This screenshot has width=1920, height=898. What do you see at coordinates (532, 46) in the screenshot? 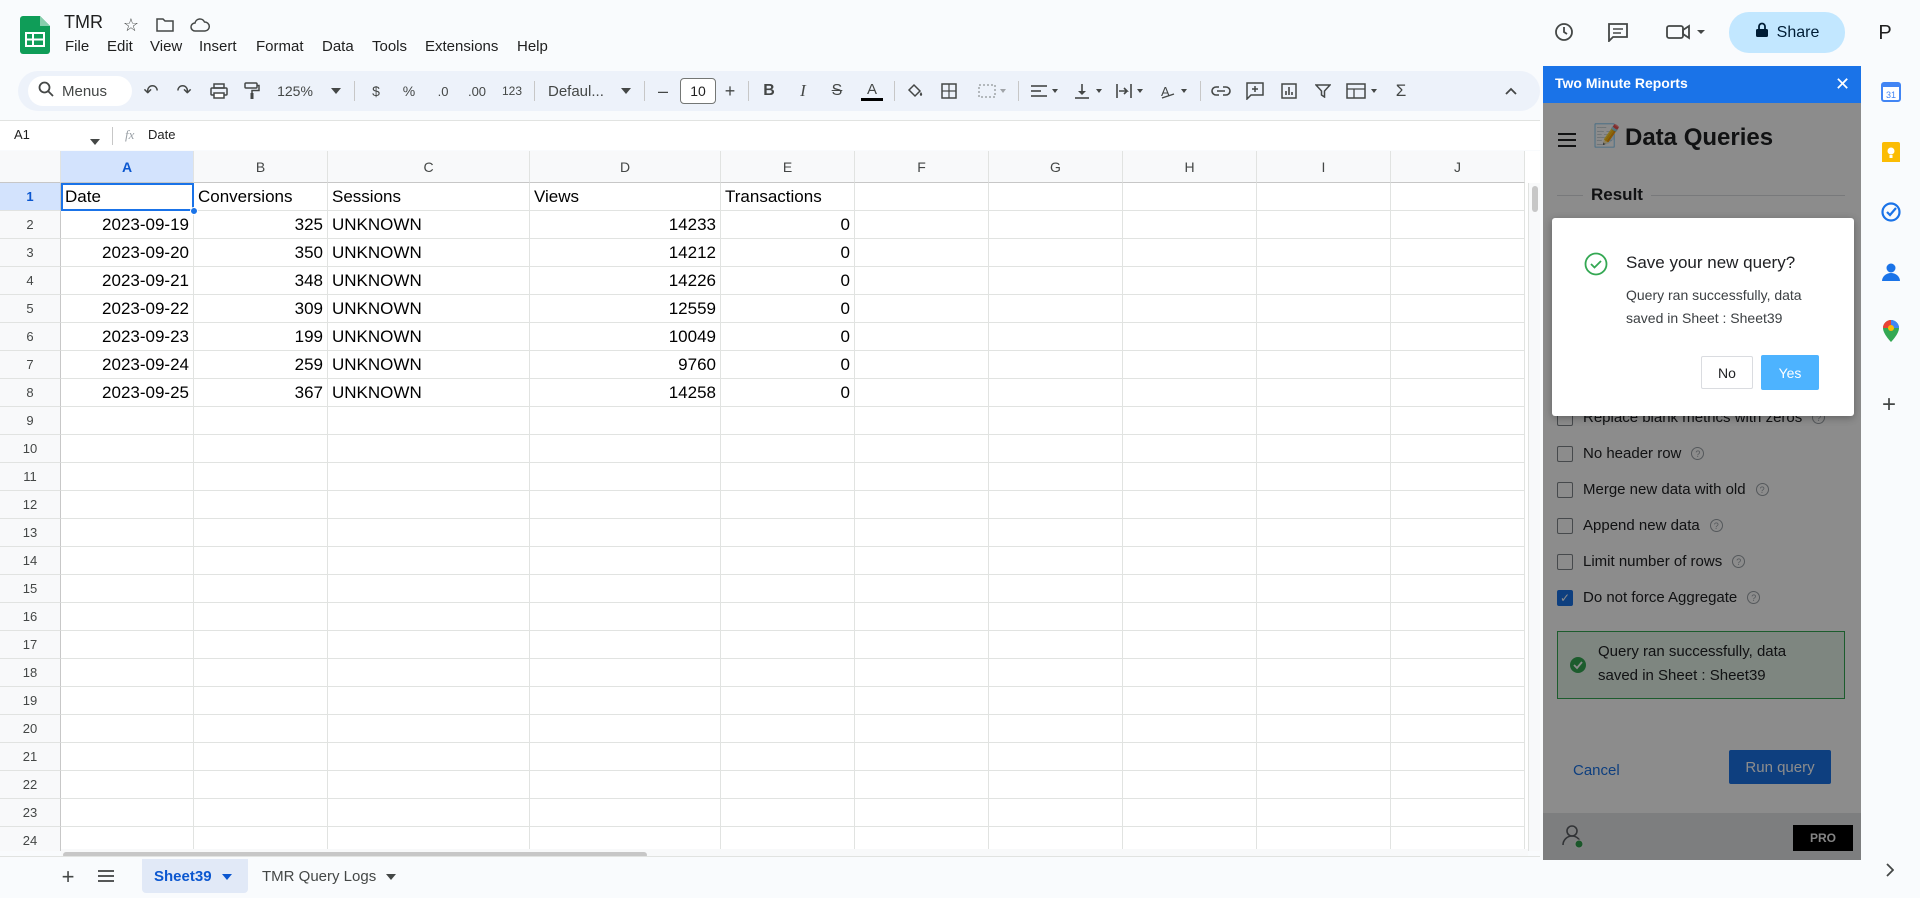
I see `menu-help: Help` at bounding box center [532, 46].